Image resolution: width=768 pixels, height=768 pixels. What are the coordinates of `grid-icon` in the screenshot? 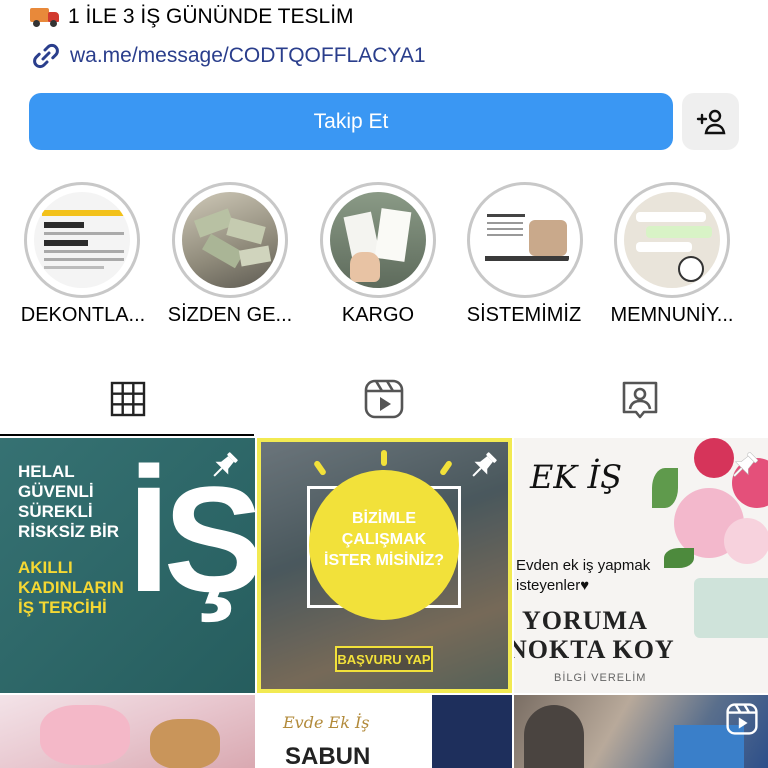 It's located at (128, 399).